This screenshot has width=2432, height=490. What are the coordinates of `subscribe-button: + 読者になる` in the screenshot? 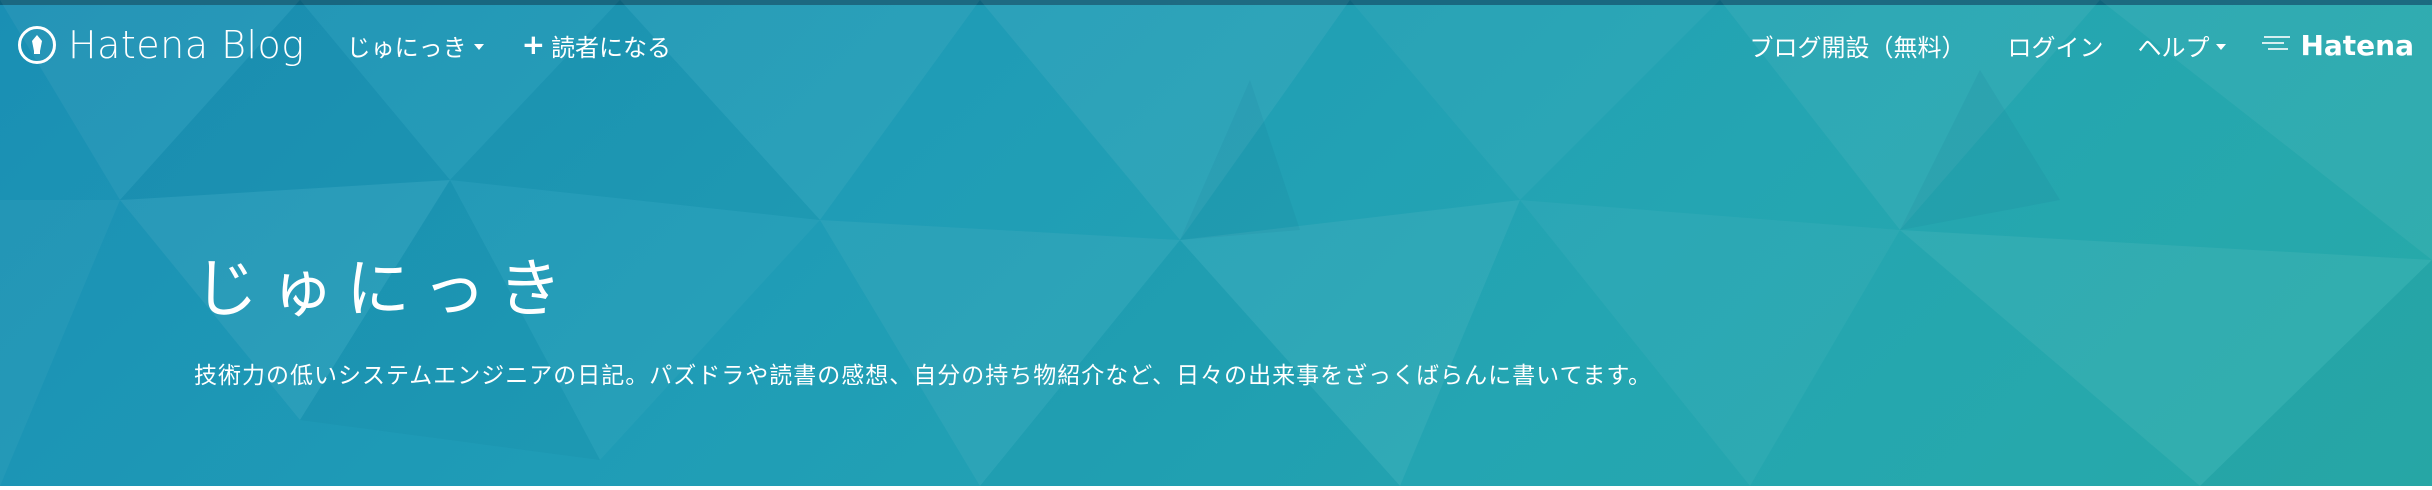 It's located at (596, 45).